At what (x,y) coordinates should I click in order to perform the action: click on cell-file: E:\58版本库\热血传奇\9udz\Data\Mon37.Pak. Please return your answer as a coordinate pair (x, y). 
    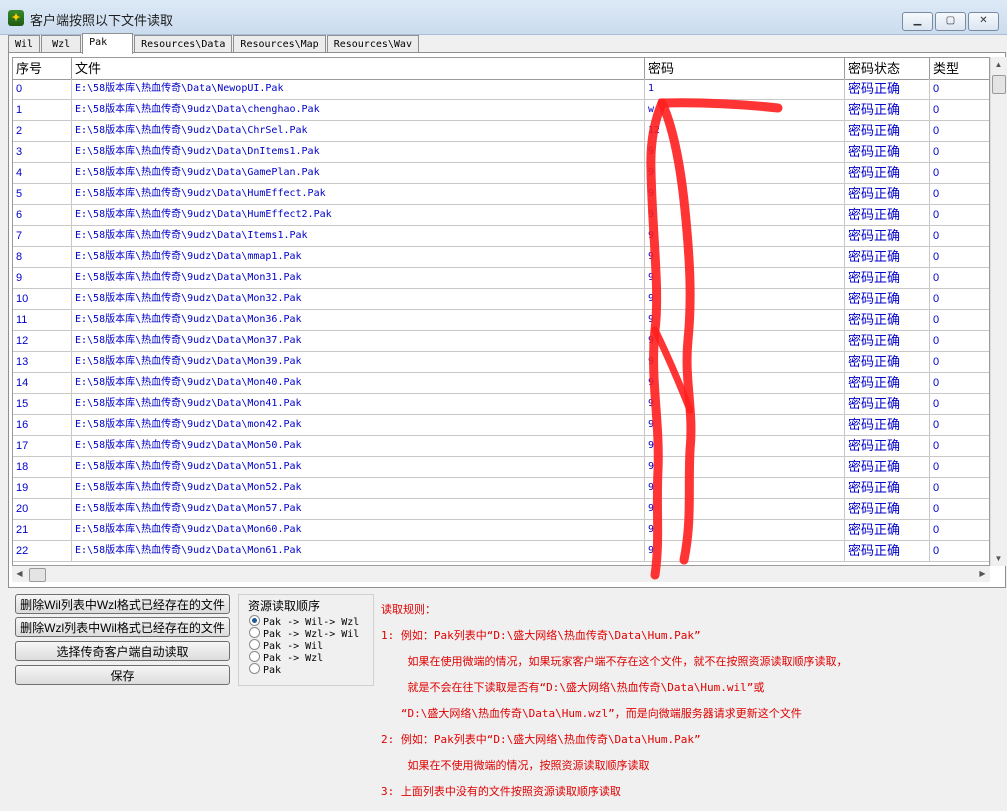
    Looking at the image, I should click on (358, 341).